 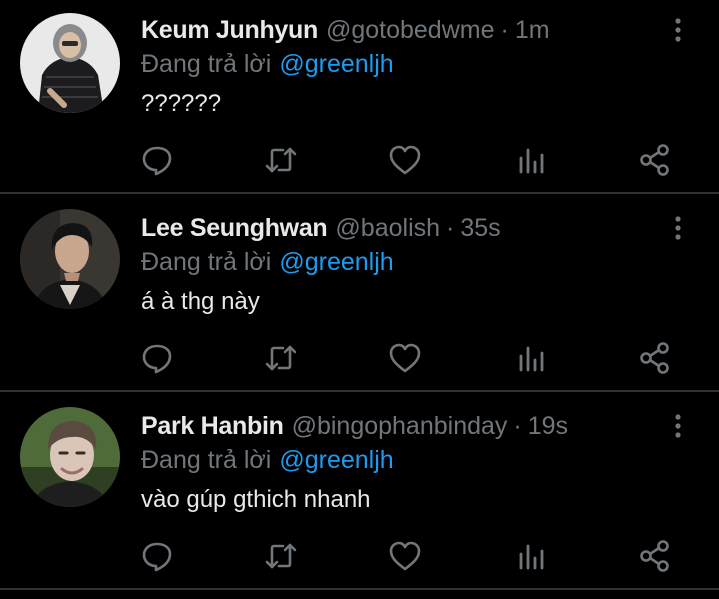 I want to click on tweet-text: á à thg này, so click(x=200, y=301).